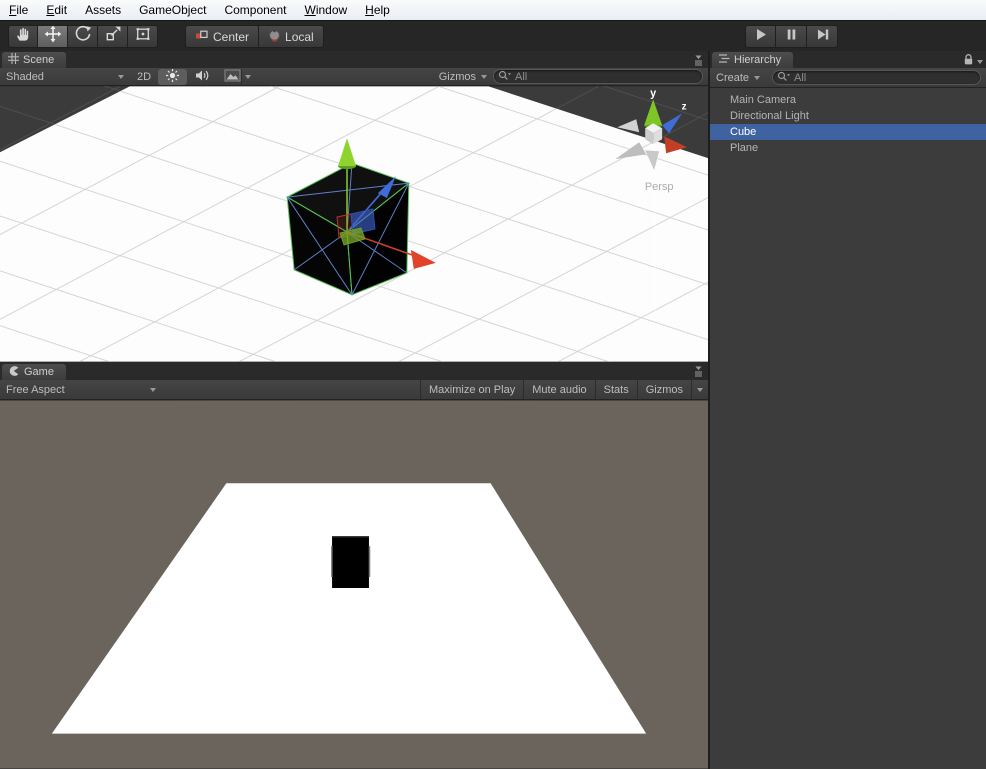 Image resolution: width=986 pixels, height=769 pixels. Describe the element at coordinates (202, 36) in the screenshot. I see `center-pivot-icon` at that location.